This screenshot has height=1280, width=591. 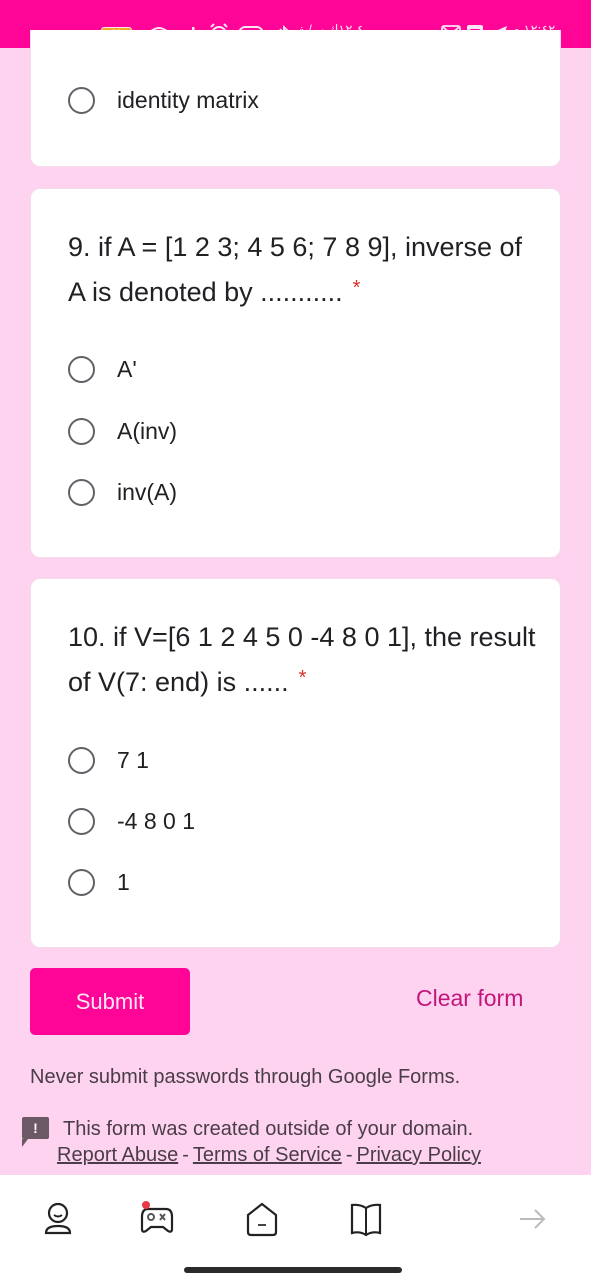 I want to click on option-label: A', so click(x=127, y=368).